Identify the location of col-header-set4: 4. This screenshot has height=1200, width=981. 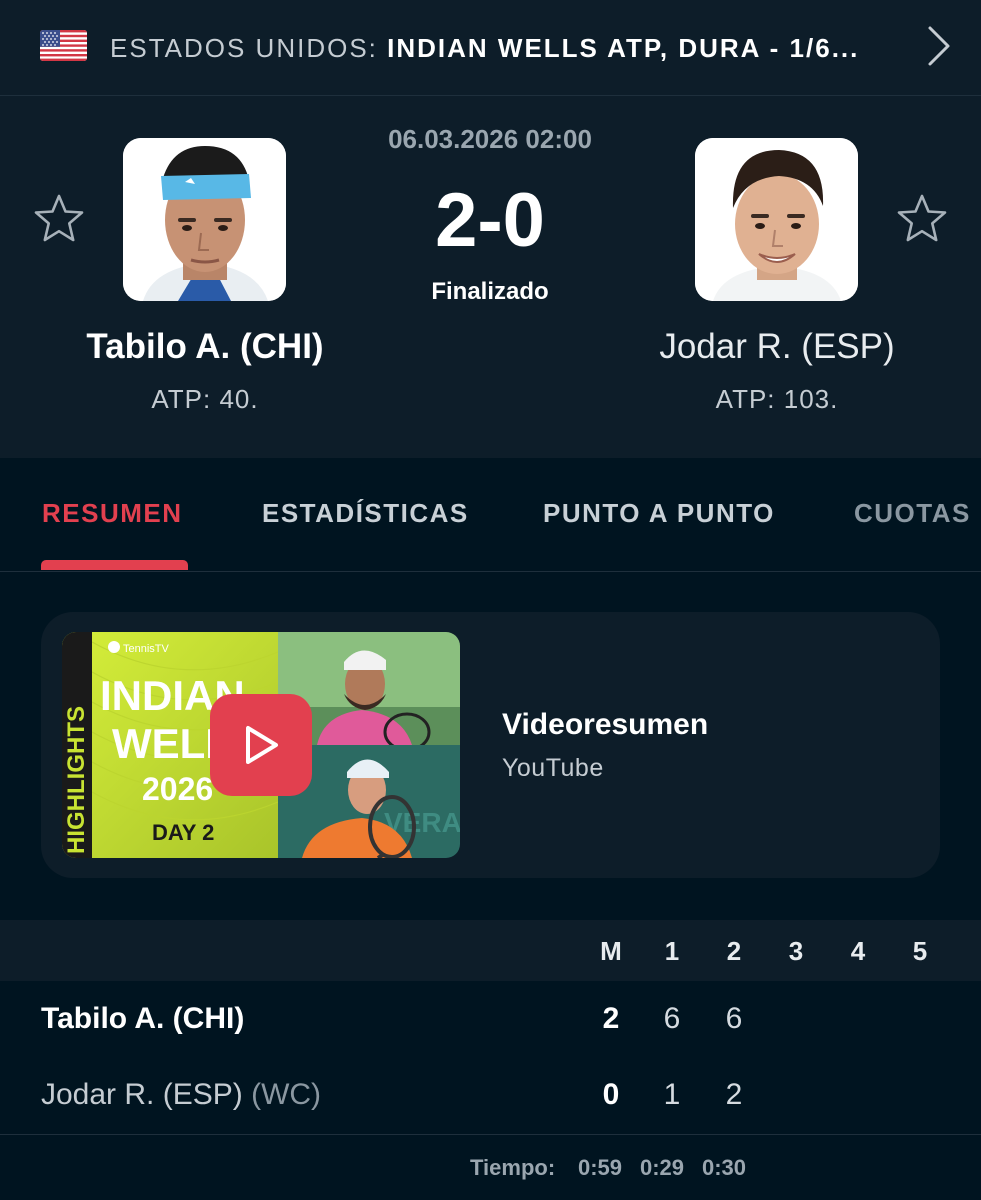
(858, 951).